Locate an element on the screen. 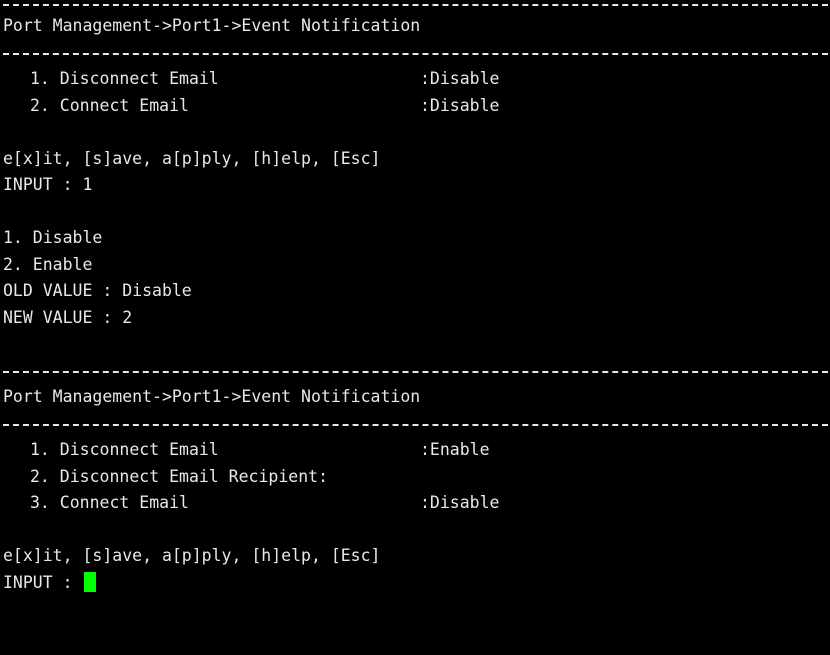 The height and width of the screenshot is (655, 830). new-value-line: NEW VALUE : 2 is located at coordinates (68, 317).